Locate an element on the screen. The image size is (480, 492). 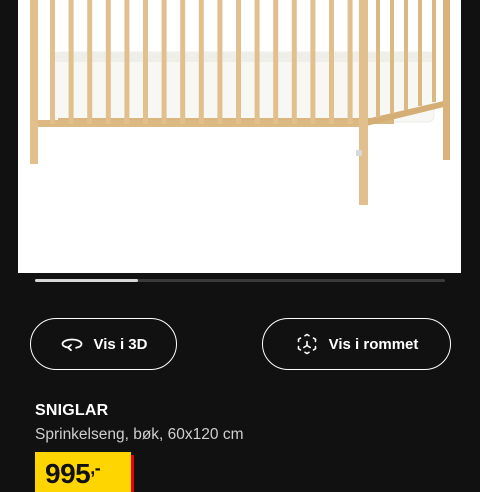
ar-cube-icon is located at coordinates (307, 344).